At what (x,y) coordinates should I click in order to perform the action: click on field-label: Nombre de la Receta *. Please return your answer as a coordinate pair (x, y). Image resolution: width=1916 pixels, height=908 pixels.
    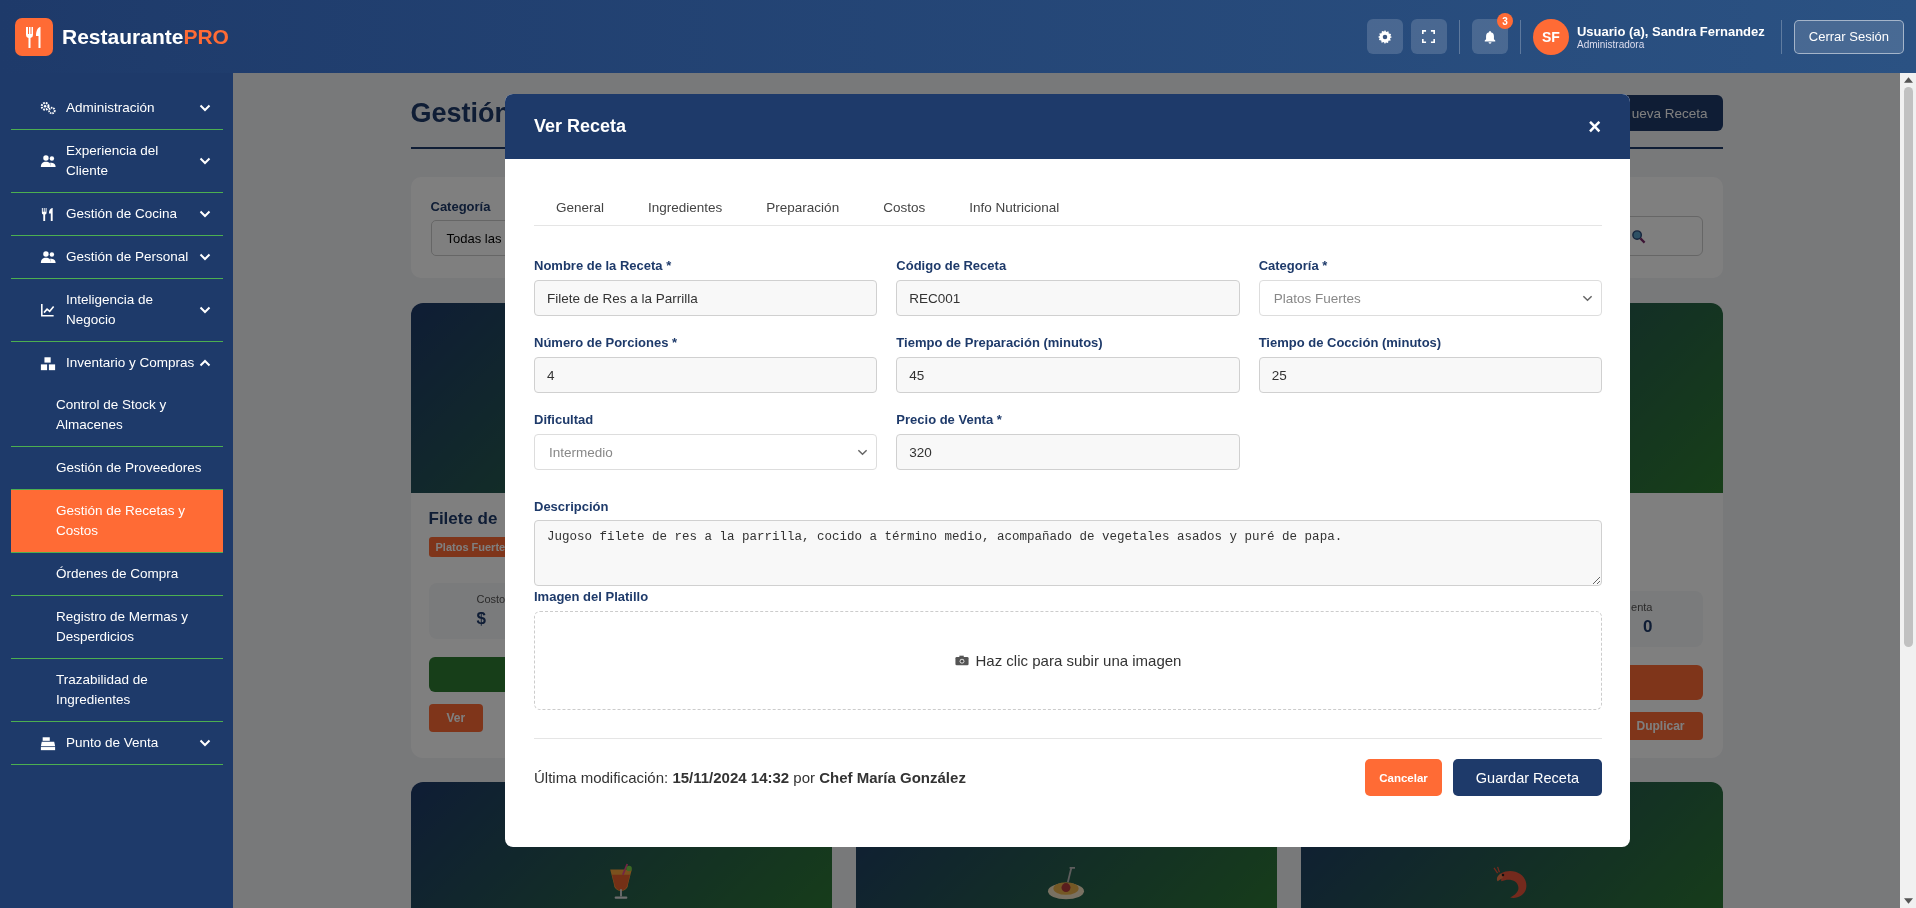
    Looking at the image, I should click on (603, 265).